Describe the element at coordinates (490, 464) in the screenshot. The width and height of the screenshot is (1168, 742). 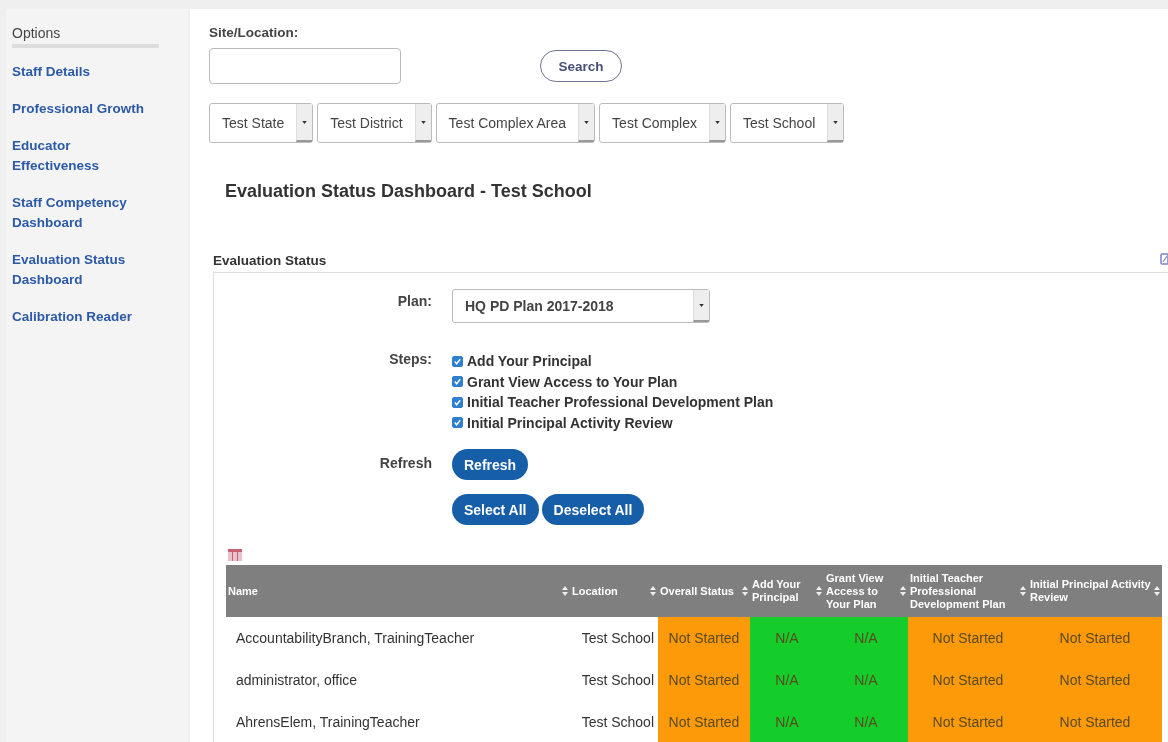
I see `refresh-button: Refresh` at that location.